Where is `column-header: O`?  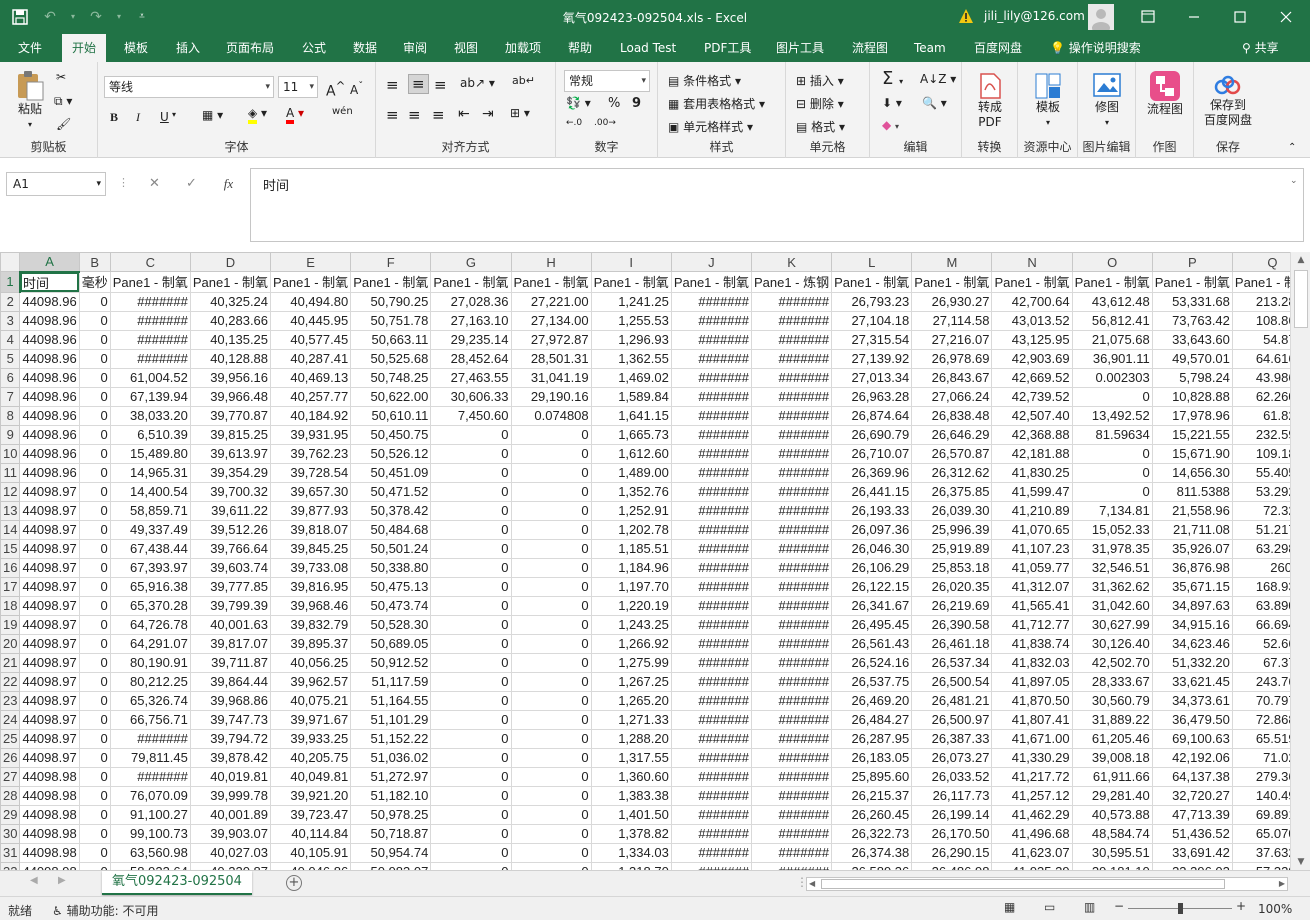
column-header: O is located at coordinates (1112, 262).